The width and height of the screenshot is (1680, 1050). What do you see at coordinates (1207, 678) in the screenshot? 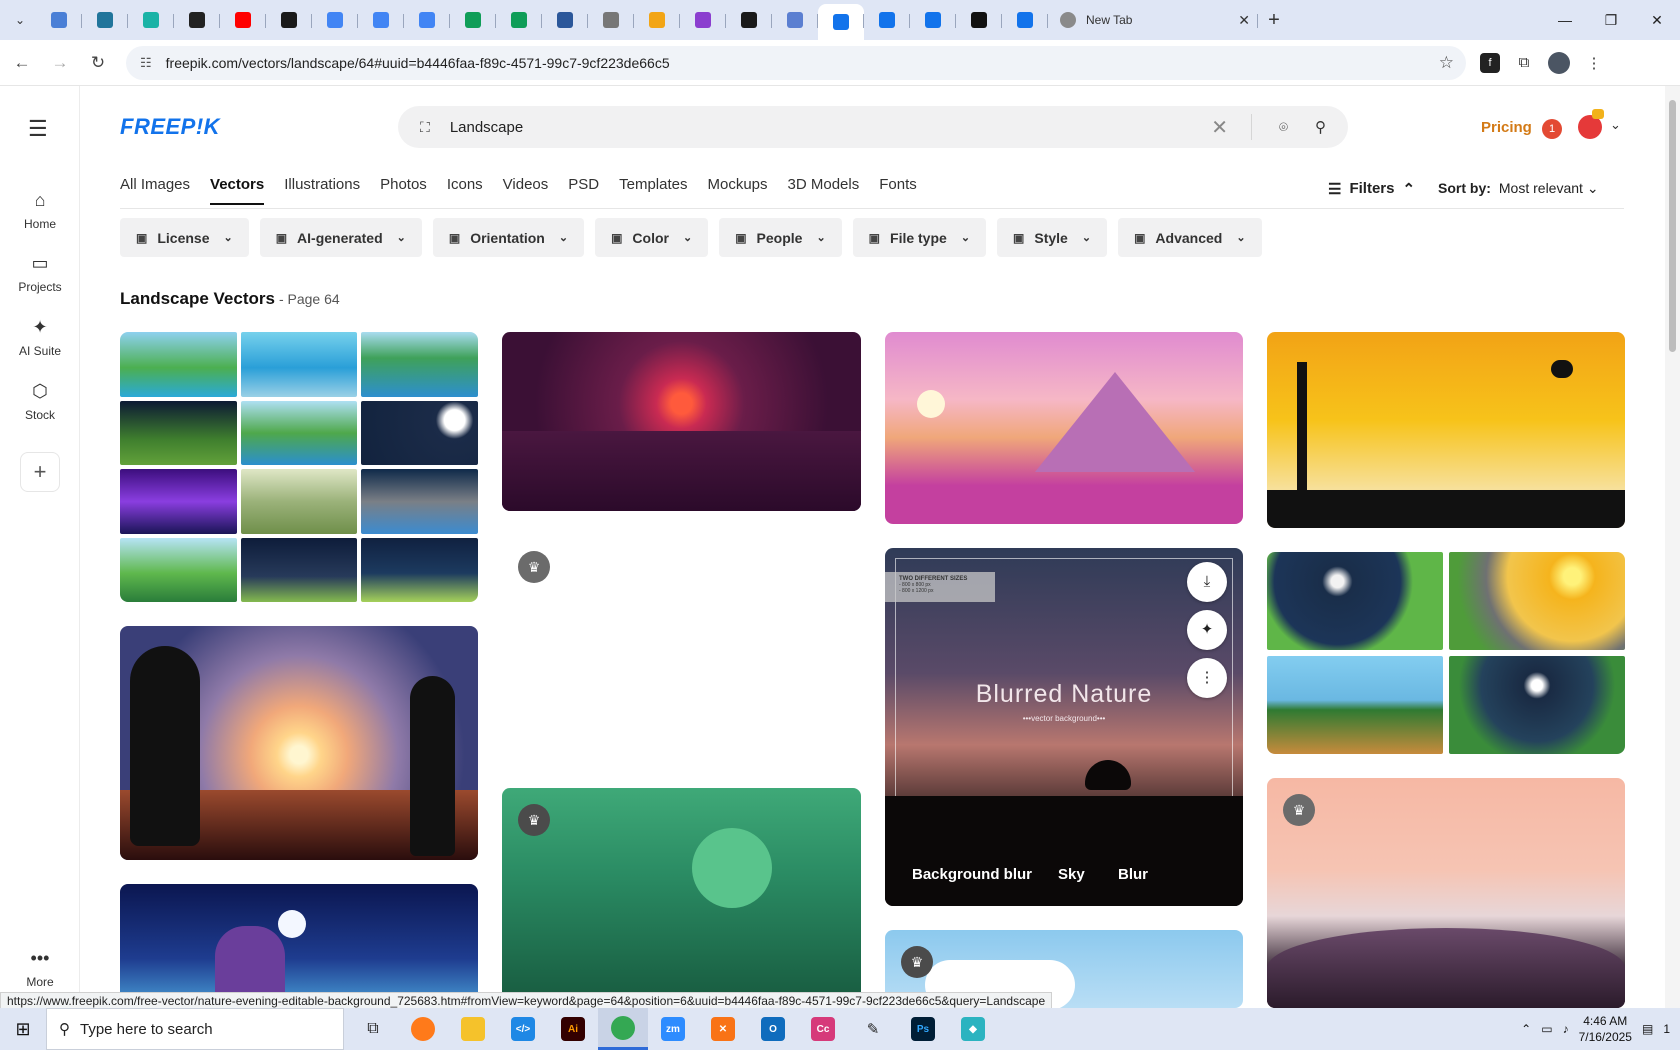
I see `more-options-button: ⋮` at bounding box center [1207, 678].